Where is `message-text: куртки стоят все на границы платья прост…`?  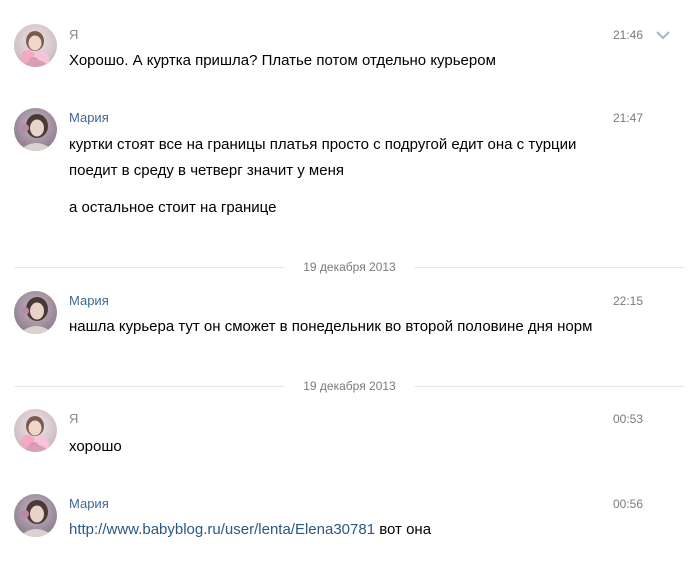 message-text: куртки стоят все на границы платья прост… is located at coordinates (323, 176).